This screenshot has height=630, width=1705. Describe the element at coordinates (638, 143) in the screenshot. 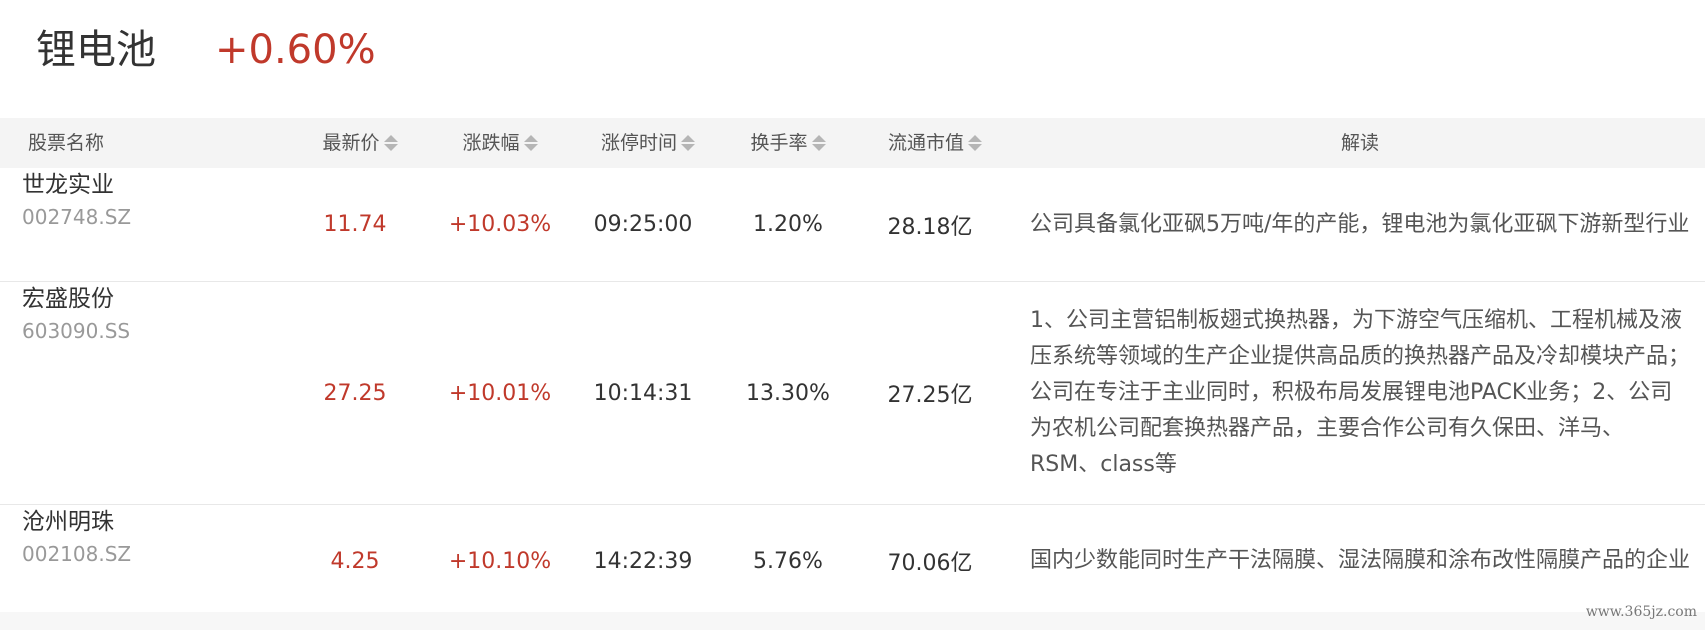

I see `header-limit-time-label: 涨停时间` at that location.